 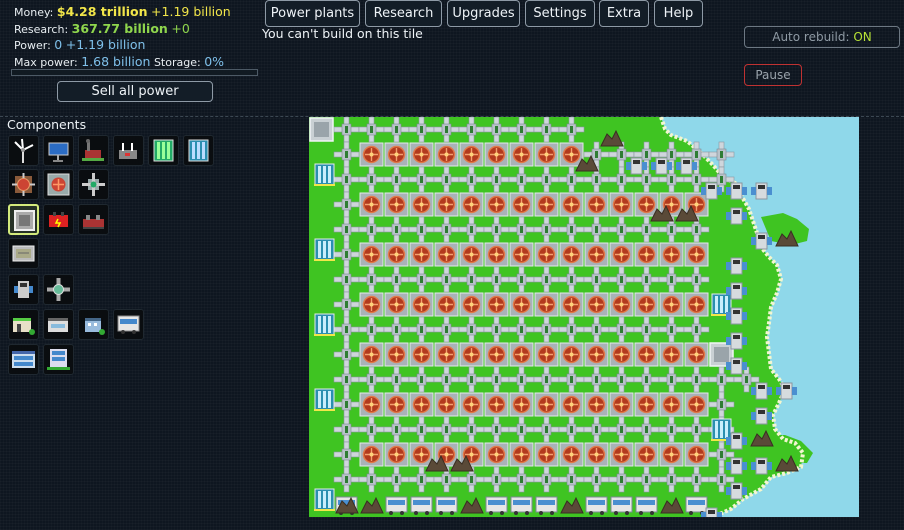 What do you see at coordinates (135, 91) in the screenshot?
I see `sell-all-power-button: Sell all power` at bounding box center [135, 91].